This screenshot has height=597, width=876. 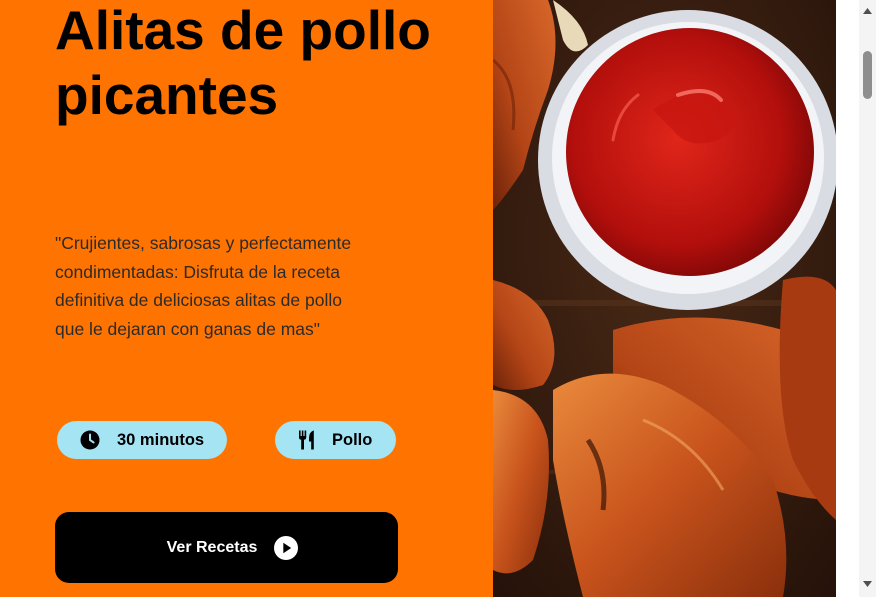 I want to click on clock-icon, so click(x=90, y=440).